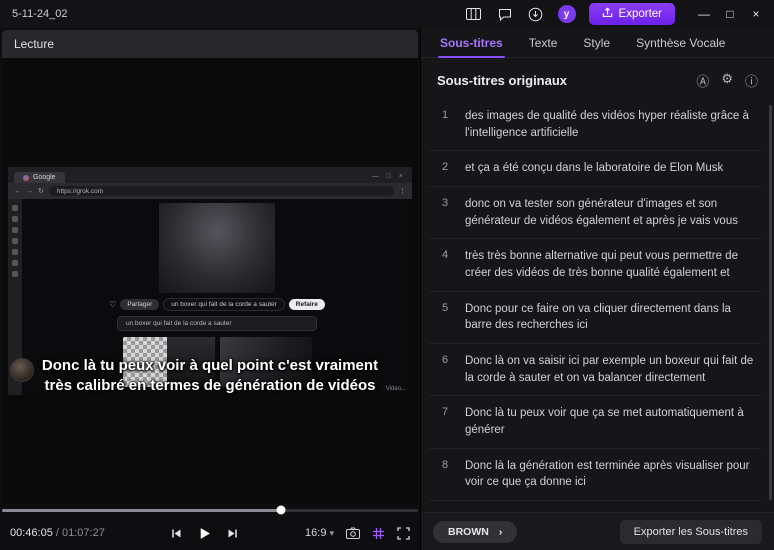 This screenshot has width=774, height=550. What do you see at coordinates (680, 43) in the screenshot?
I see `tab-synthese-vocale: Synthèse Vocale` at bounding box center [680, 43].